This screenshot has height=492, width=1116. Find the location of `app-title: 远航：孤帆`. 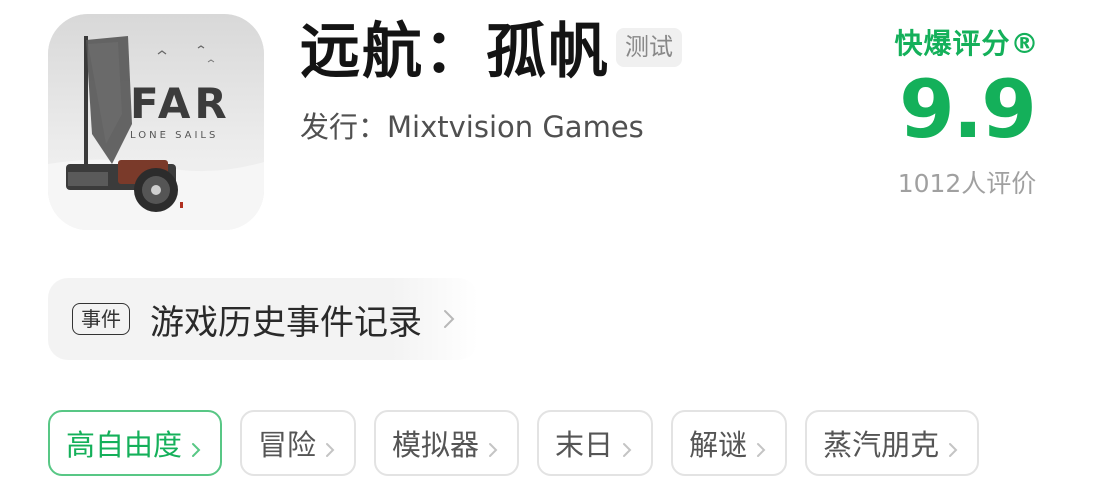

app-title: 远航：孤帆 is located at coordinates (455, 52).